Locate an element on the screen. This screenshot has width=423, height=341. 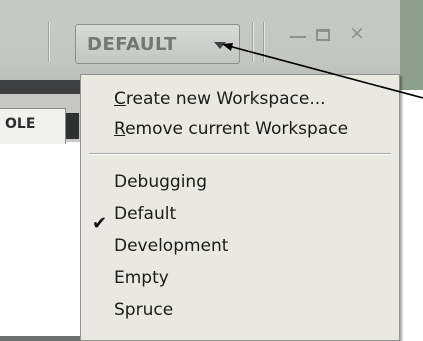
menu-item-workspace-development: Development is located at coordinates (171, 246).